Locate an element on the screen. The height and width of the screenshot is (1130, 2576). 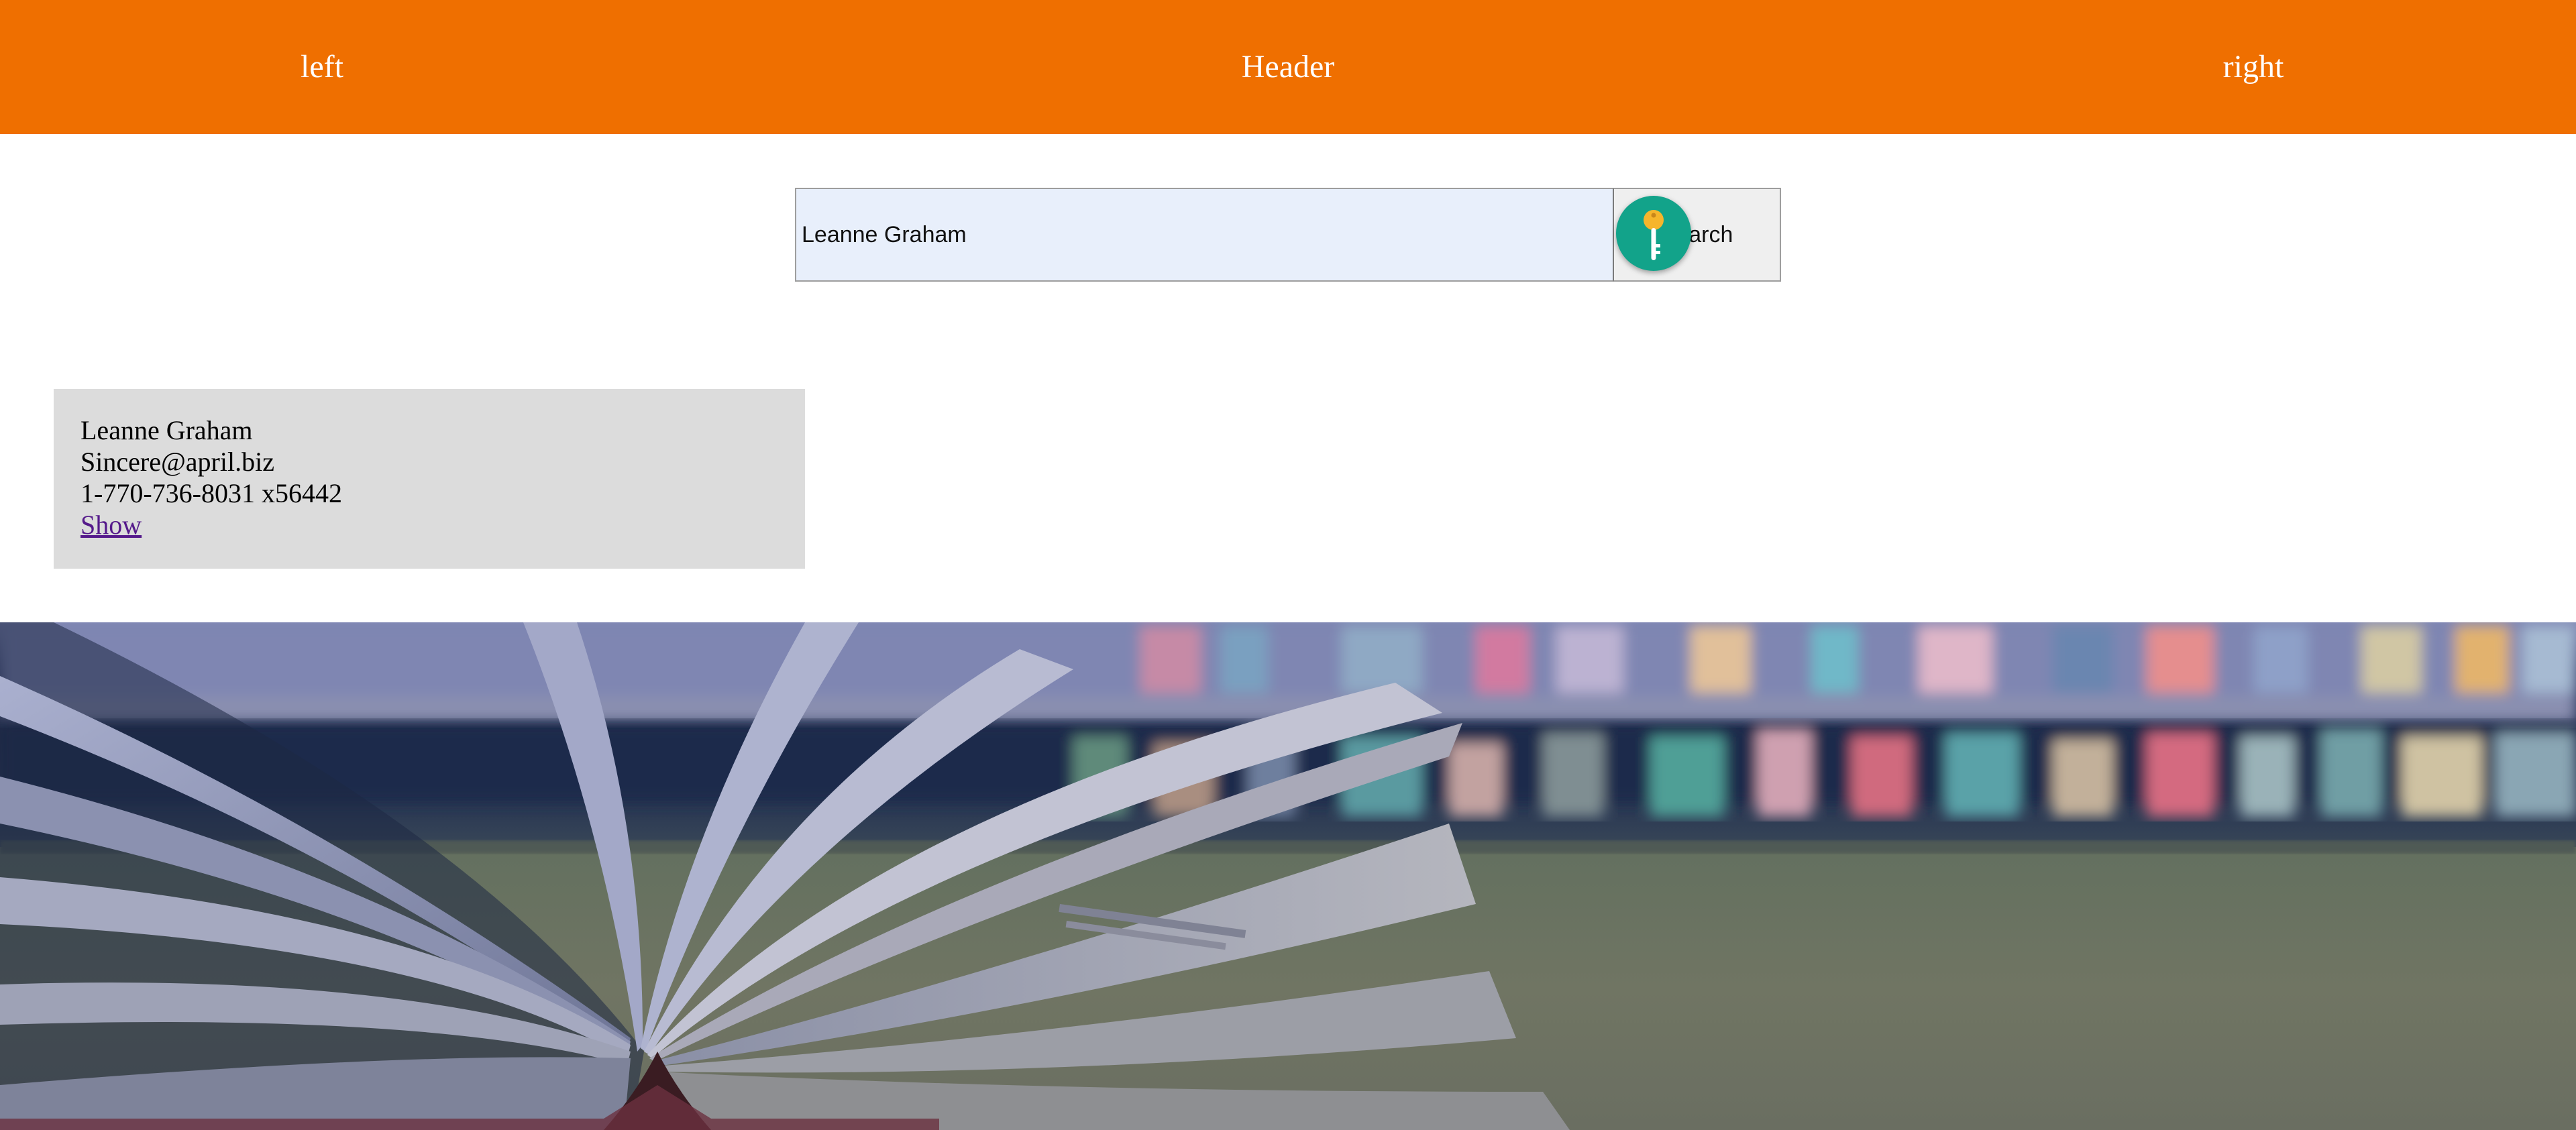
key-icon is located at coordinates (1654, 235).